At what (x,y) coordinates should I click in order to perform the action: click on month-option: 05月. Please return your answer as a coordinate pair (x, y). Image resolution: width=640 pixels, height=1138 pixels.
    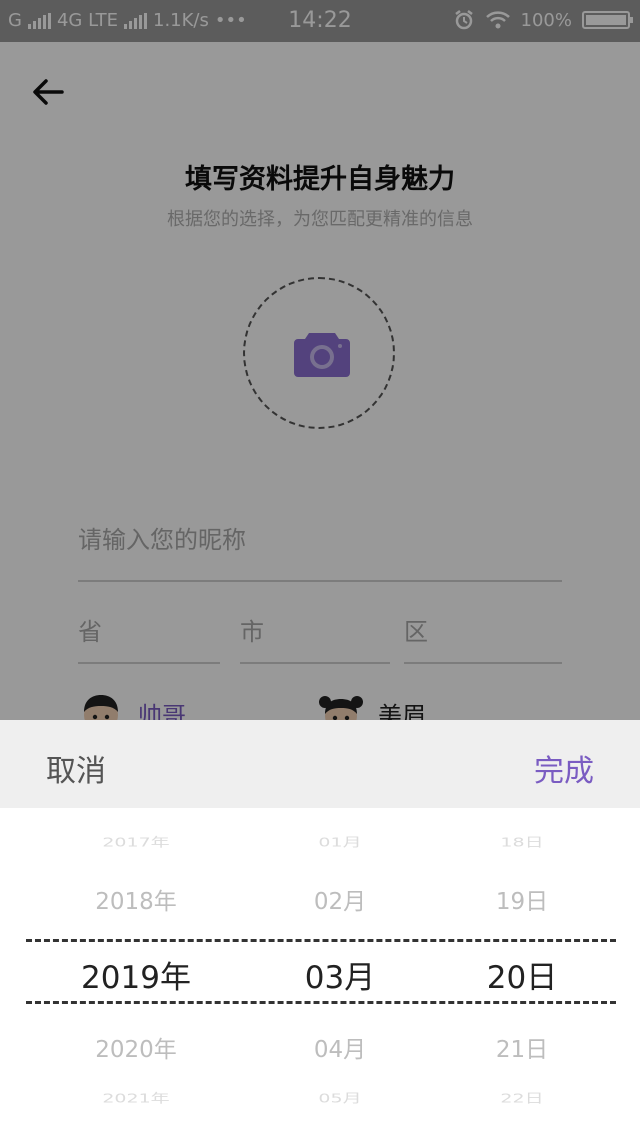
    Looking at the image, I should click on (340, 1098).